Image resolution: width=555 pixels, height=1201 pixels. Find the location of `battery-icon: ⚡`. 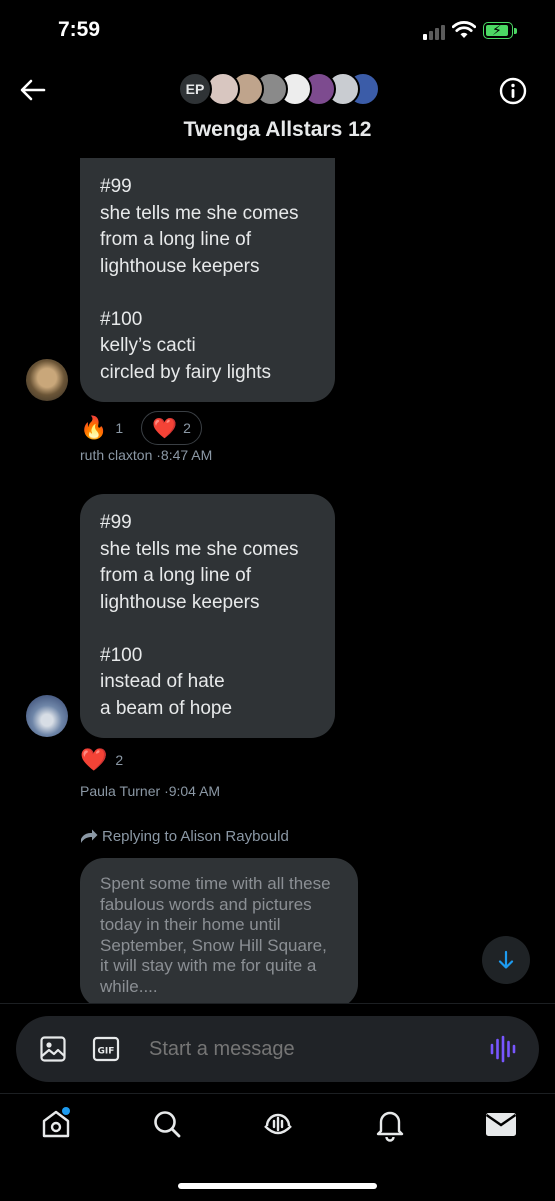

battery-icon: ⚡ is located at coordinates (500, 31).